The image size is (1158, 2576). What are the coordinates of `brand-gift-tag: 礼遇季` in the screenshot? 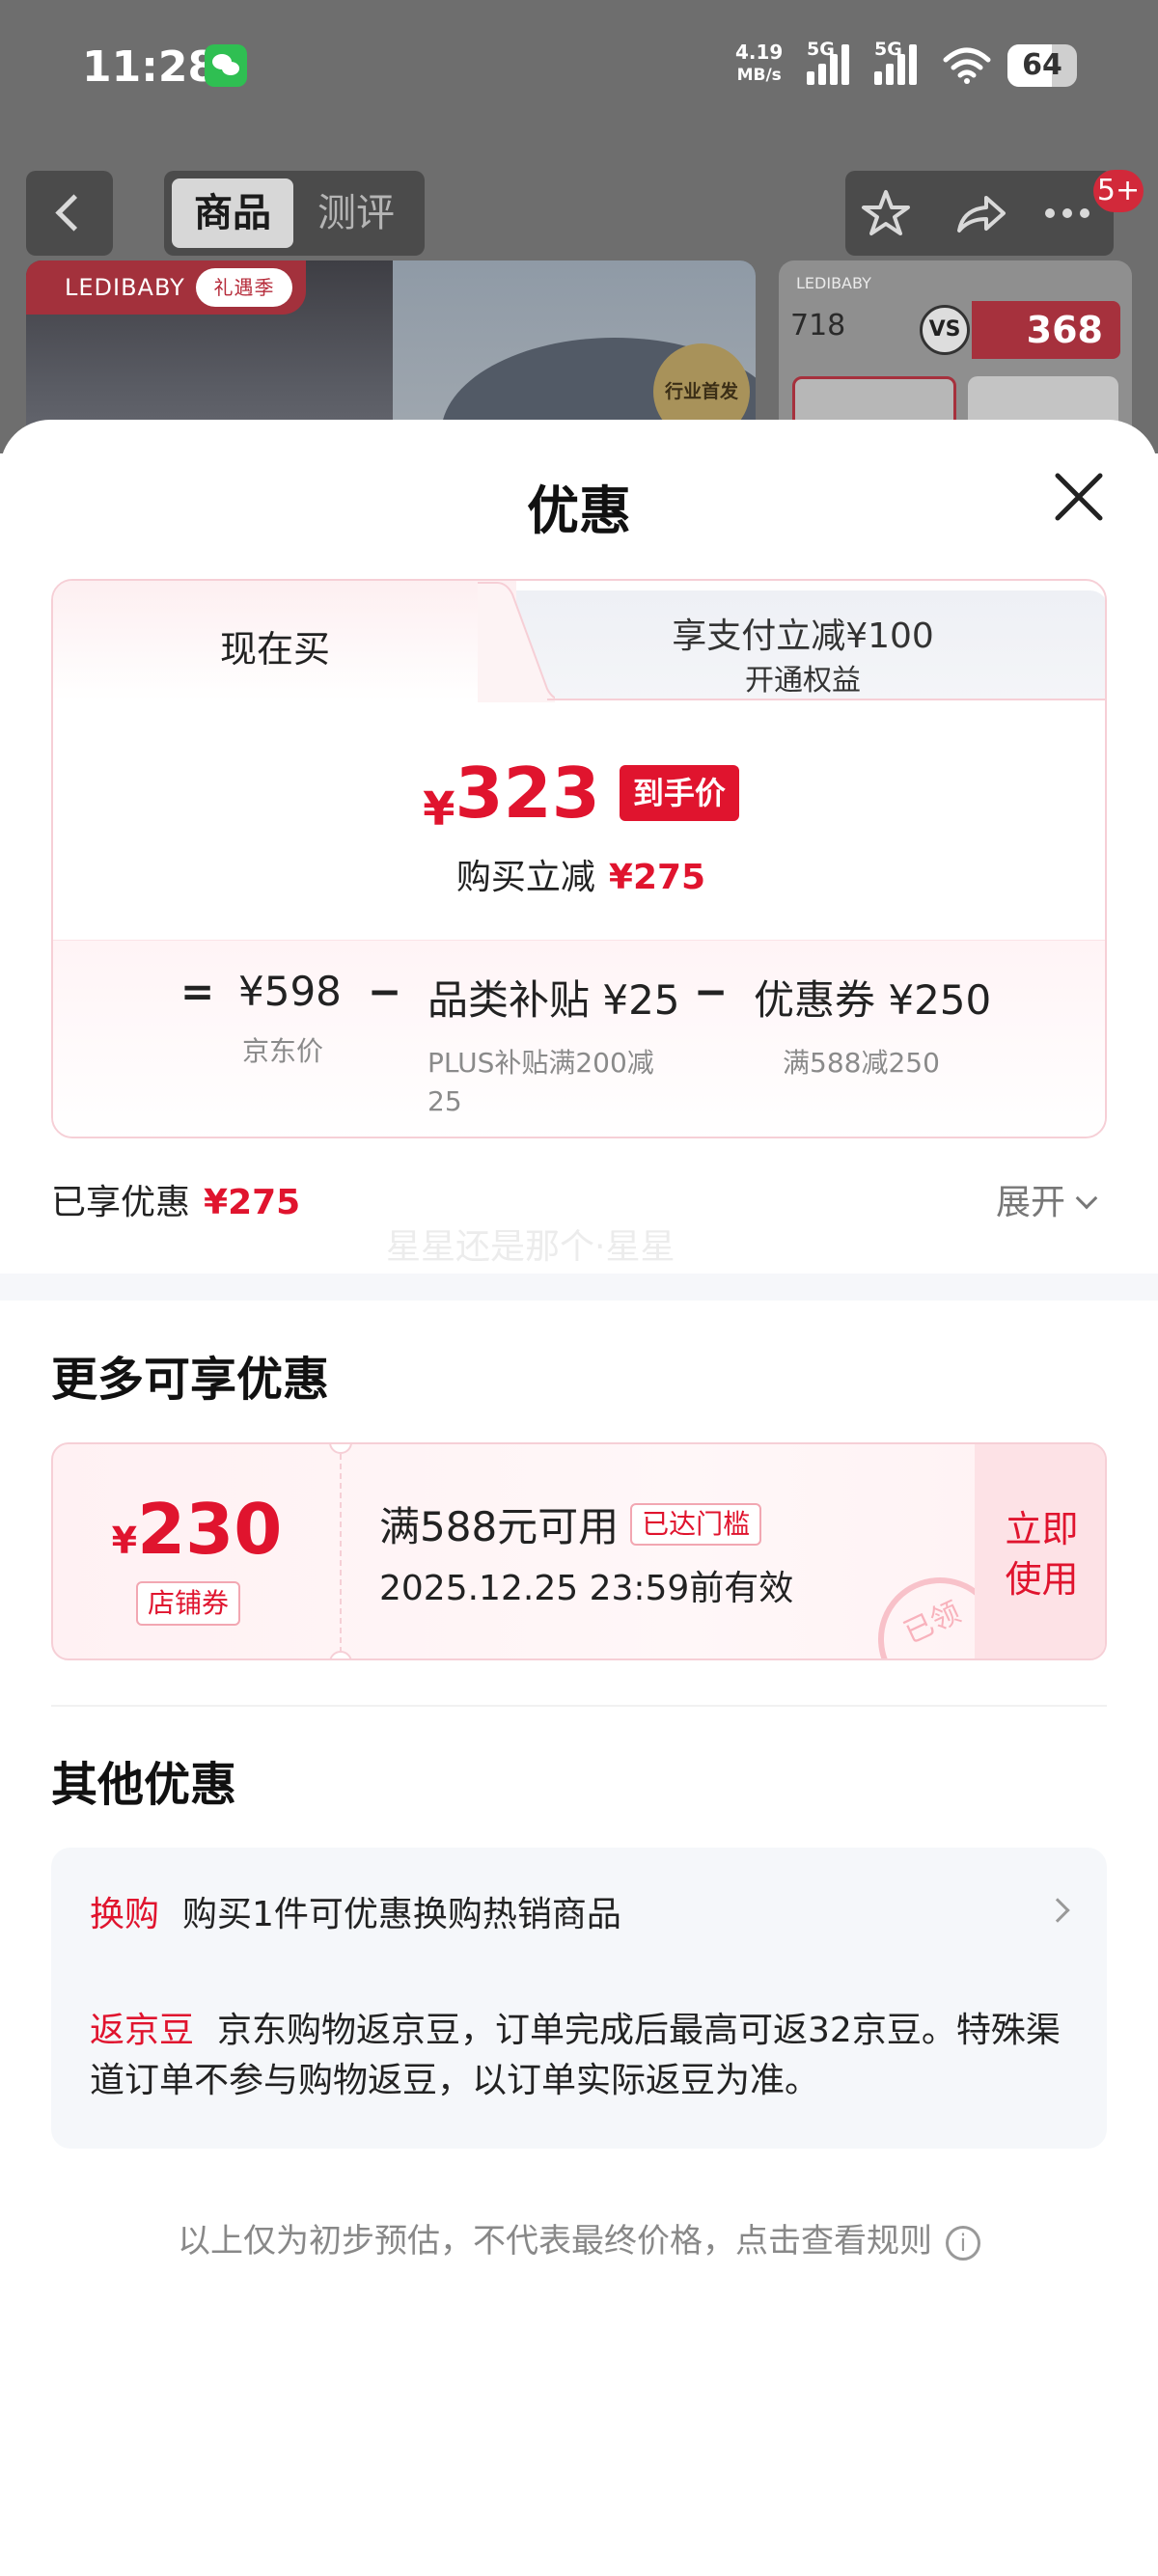 It's located at (244, 287).